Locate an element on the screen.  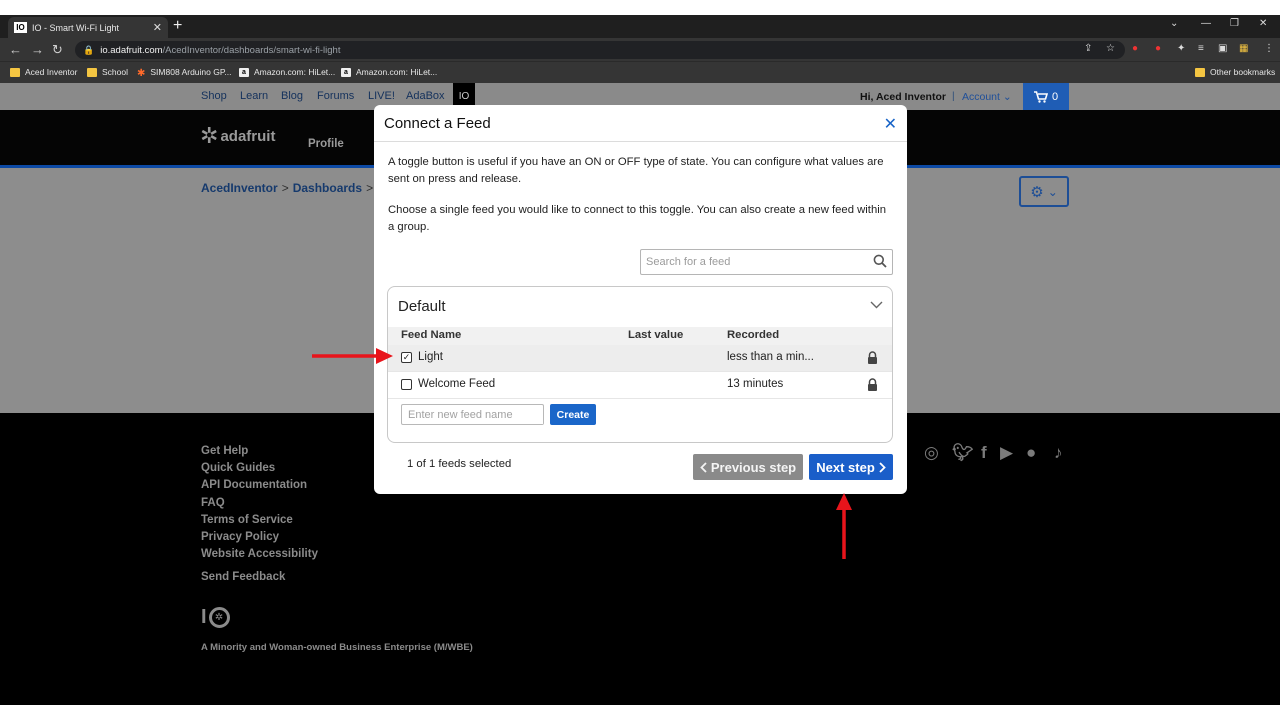
greeting: Hi, Aced Inventor is located at coordinates (903, 97).